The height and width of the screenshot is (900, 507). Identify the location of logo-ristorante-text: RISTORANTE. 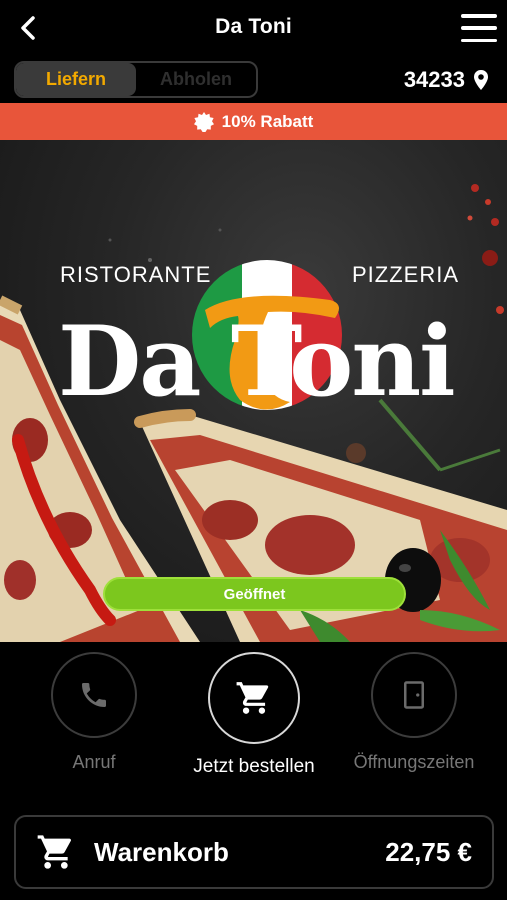
(136, 274).